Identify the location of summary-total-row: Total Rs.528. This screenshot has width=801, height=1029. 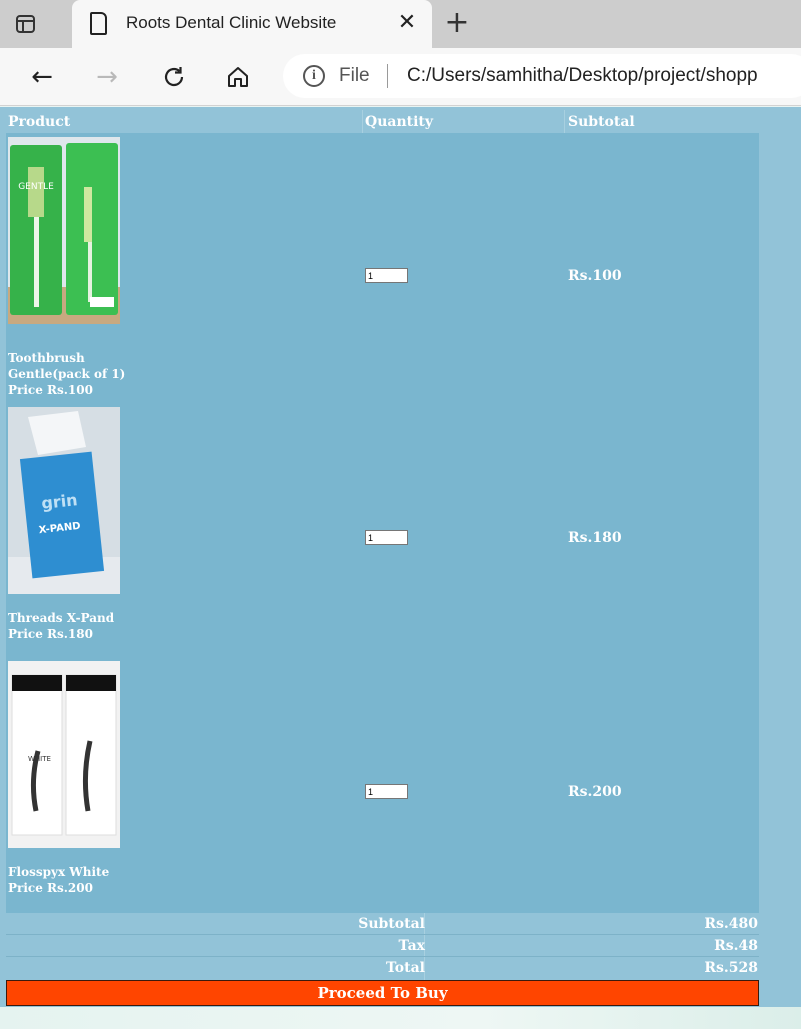
(382, 968).